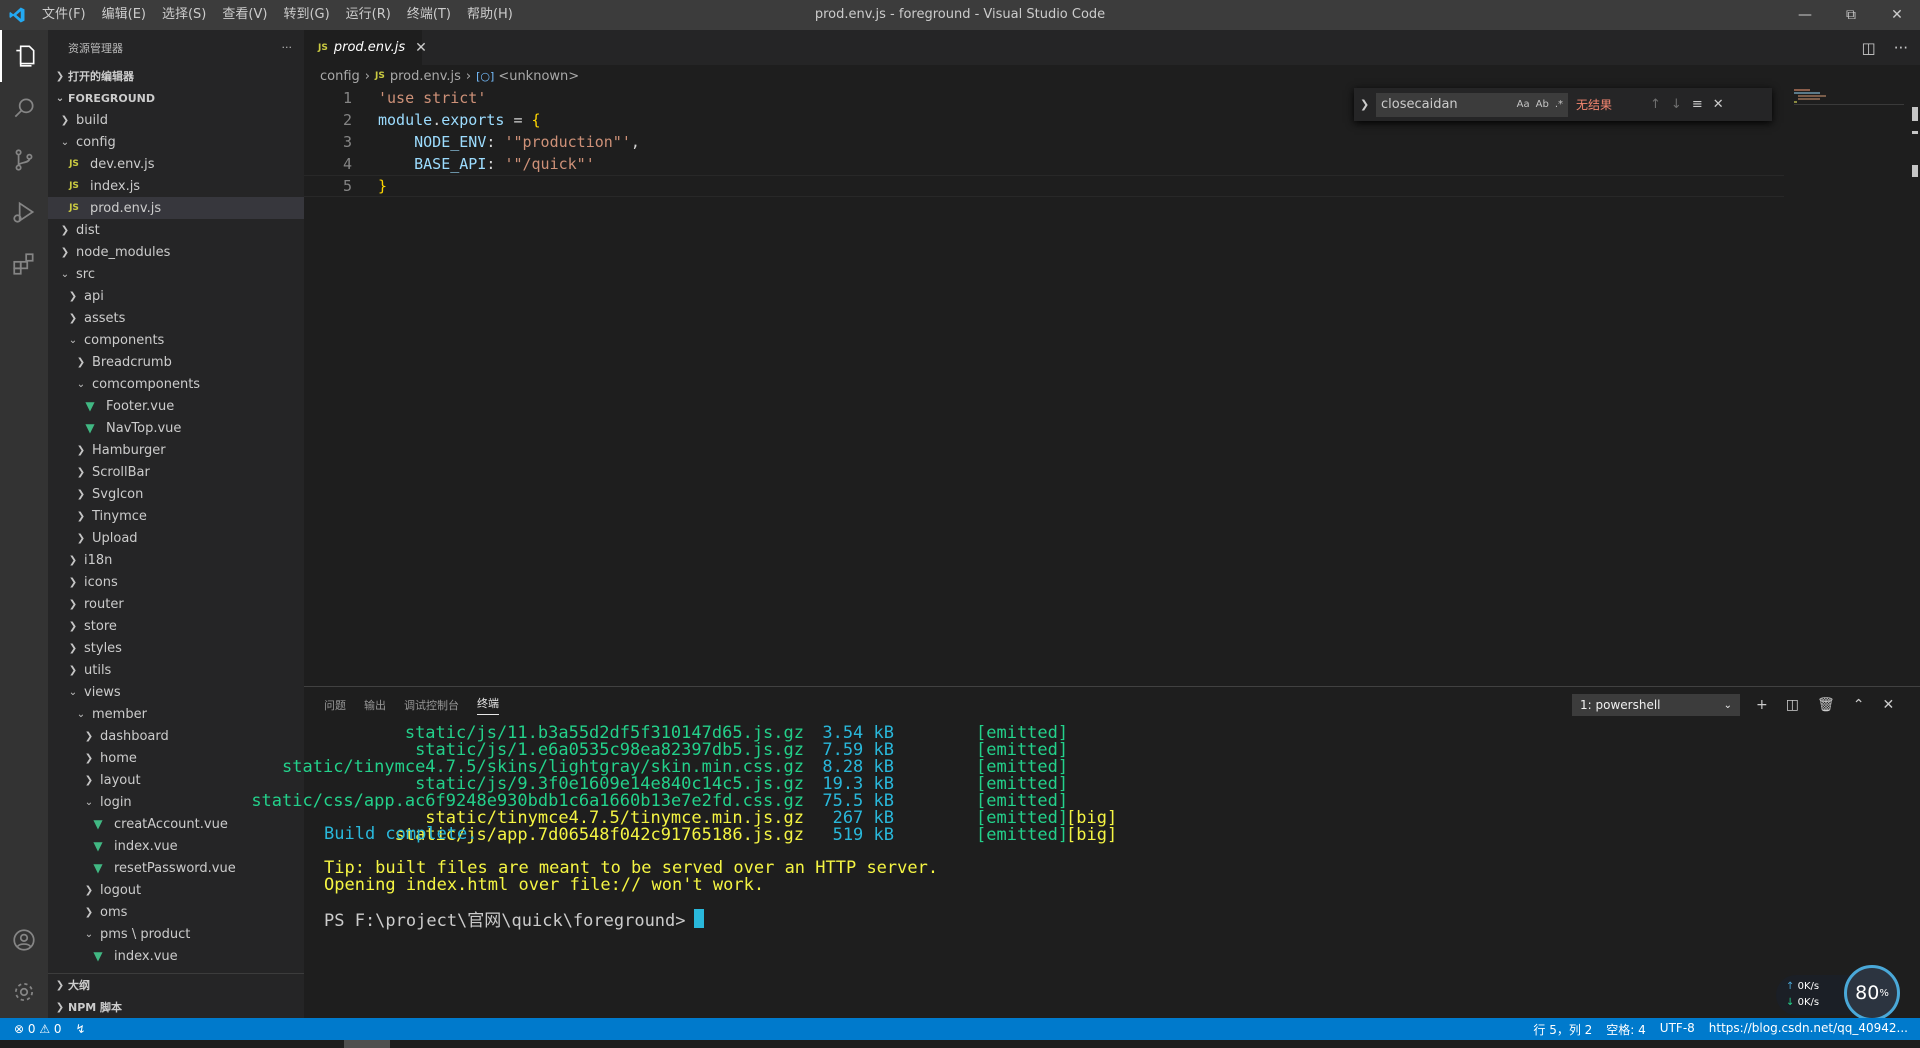  Describe the element at coordinates (38, 1029) in the screenshot. I see `problems-status: ⊗ 0 ⚠ 0` at that location.